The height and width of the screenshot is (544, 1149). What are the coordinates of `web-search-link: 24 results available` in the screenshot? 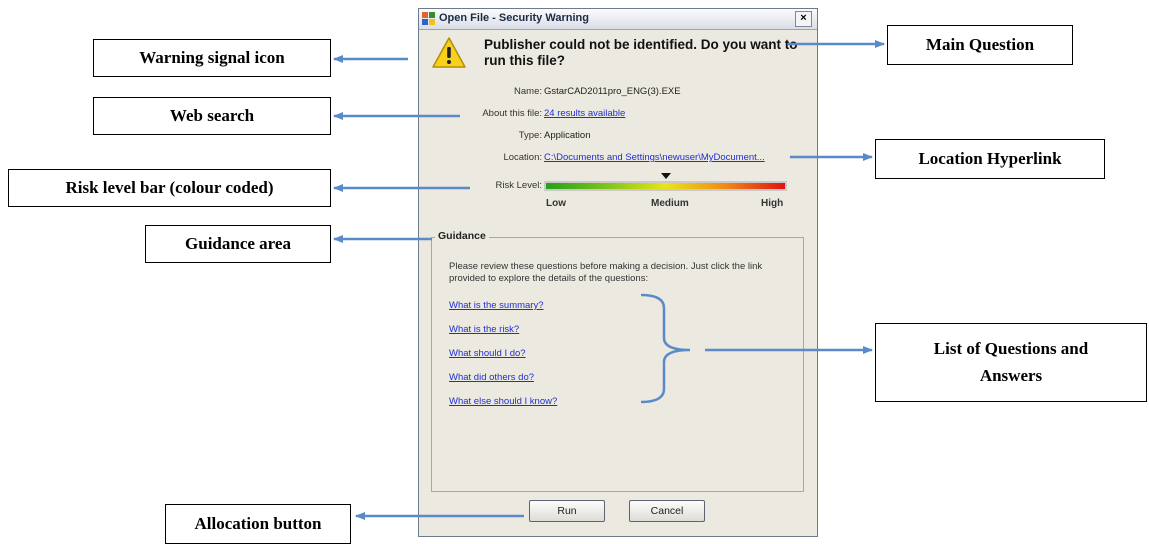 It's located at (584, 113).